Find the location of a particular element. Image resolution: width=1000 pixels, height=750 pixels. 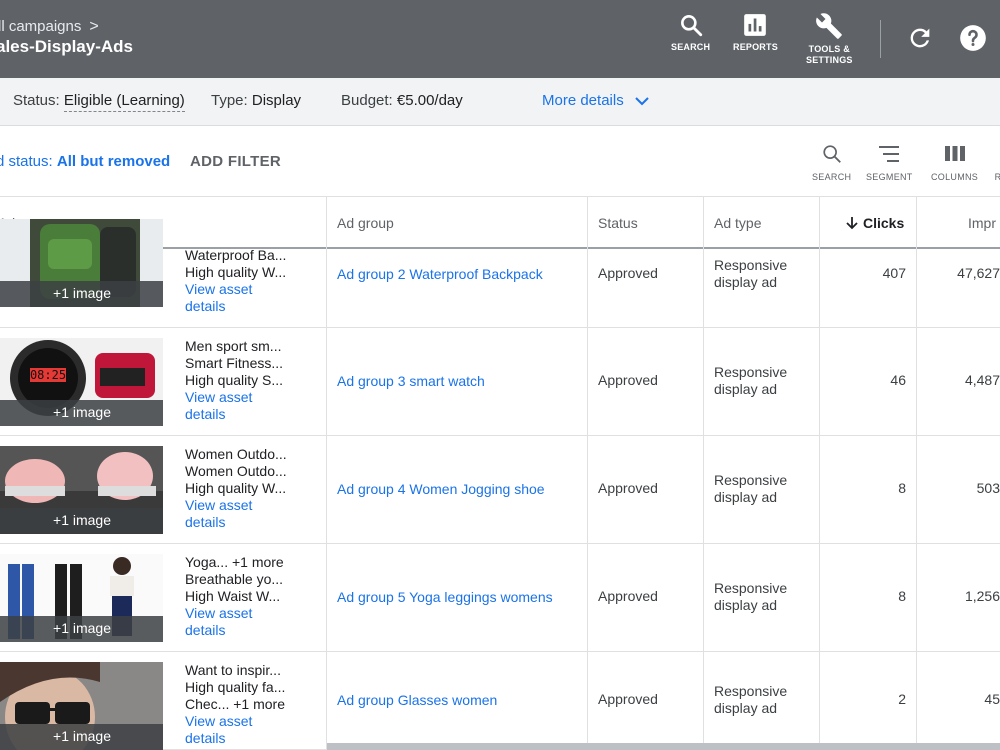

ad-image-thumbnail: 08:25 +1 image is located at coordinates (81, 382).